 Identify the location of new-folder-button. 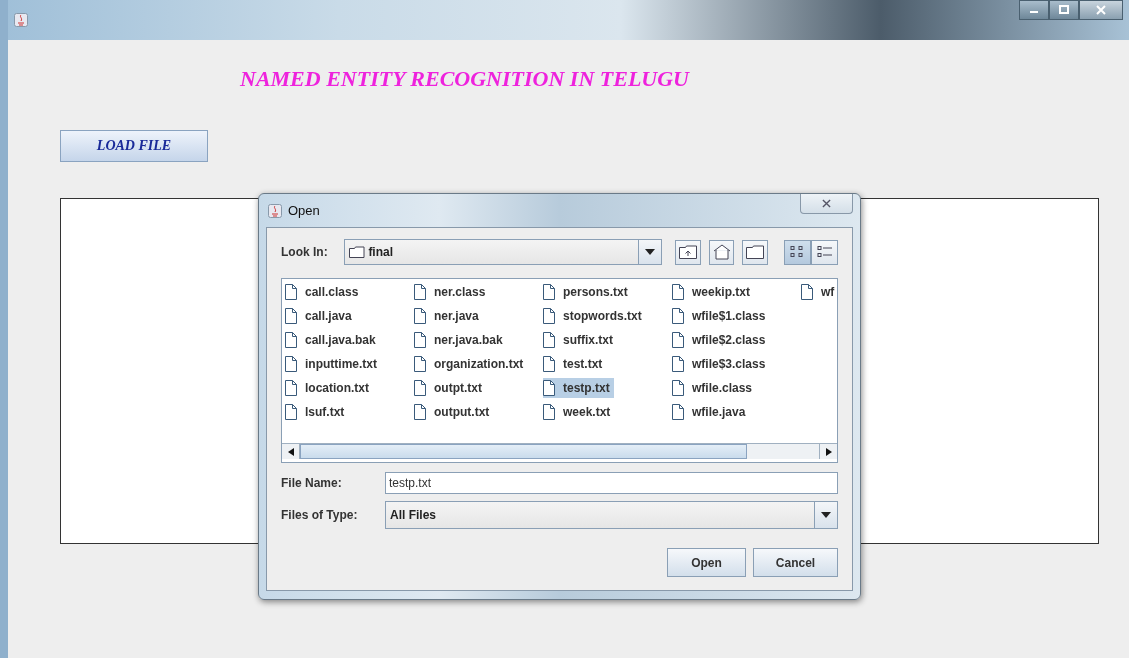
(755, 252).